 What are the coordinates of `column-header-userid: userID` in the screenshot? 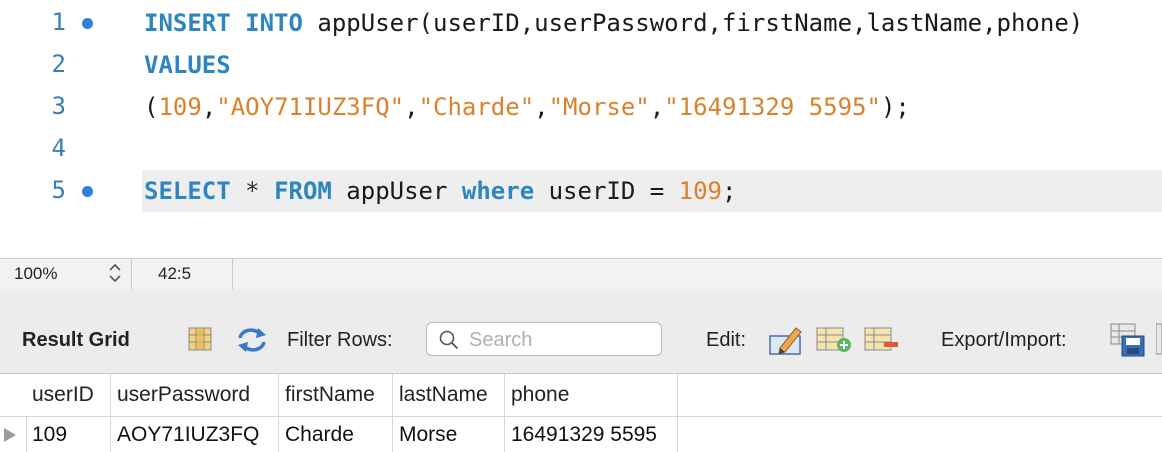 It's located at (68, 395).